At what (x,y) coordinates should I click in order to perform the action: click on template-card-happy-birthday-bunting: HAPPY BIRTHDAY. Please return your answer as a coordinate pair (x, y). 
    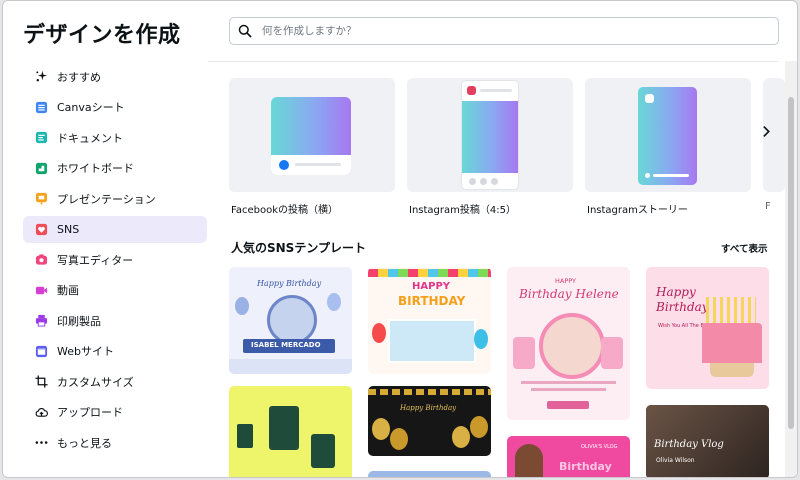
    Looking at the image, I should click on (429, 320).